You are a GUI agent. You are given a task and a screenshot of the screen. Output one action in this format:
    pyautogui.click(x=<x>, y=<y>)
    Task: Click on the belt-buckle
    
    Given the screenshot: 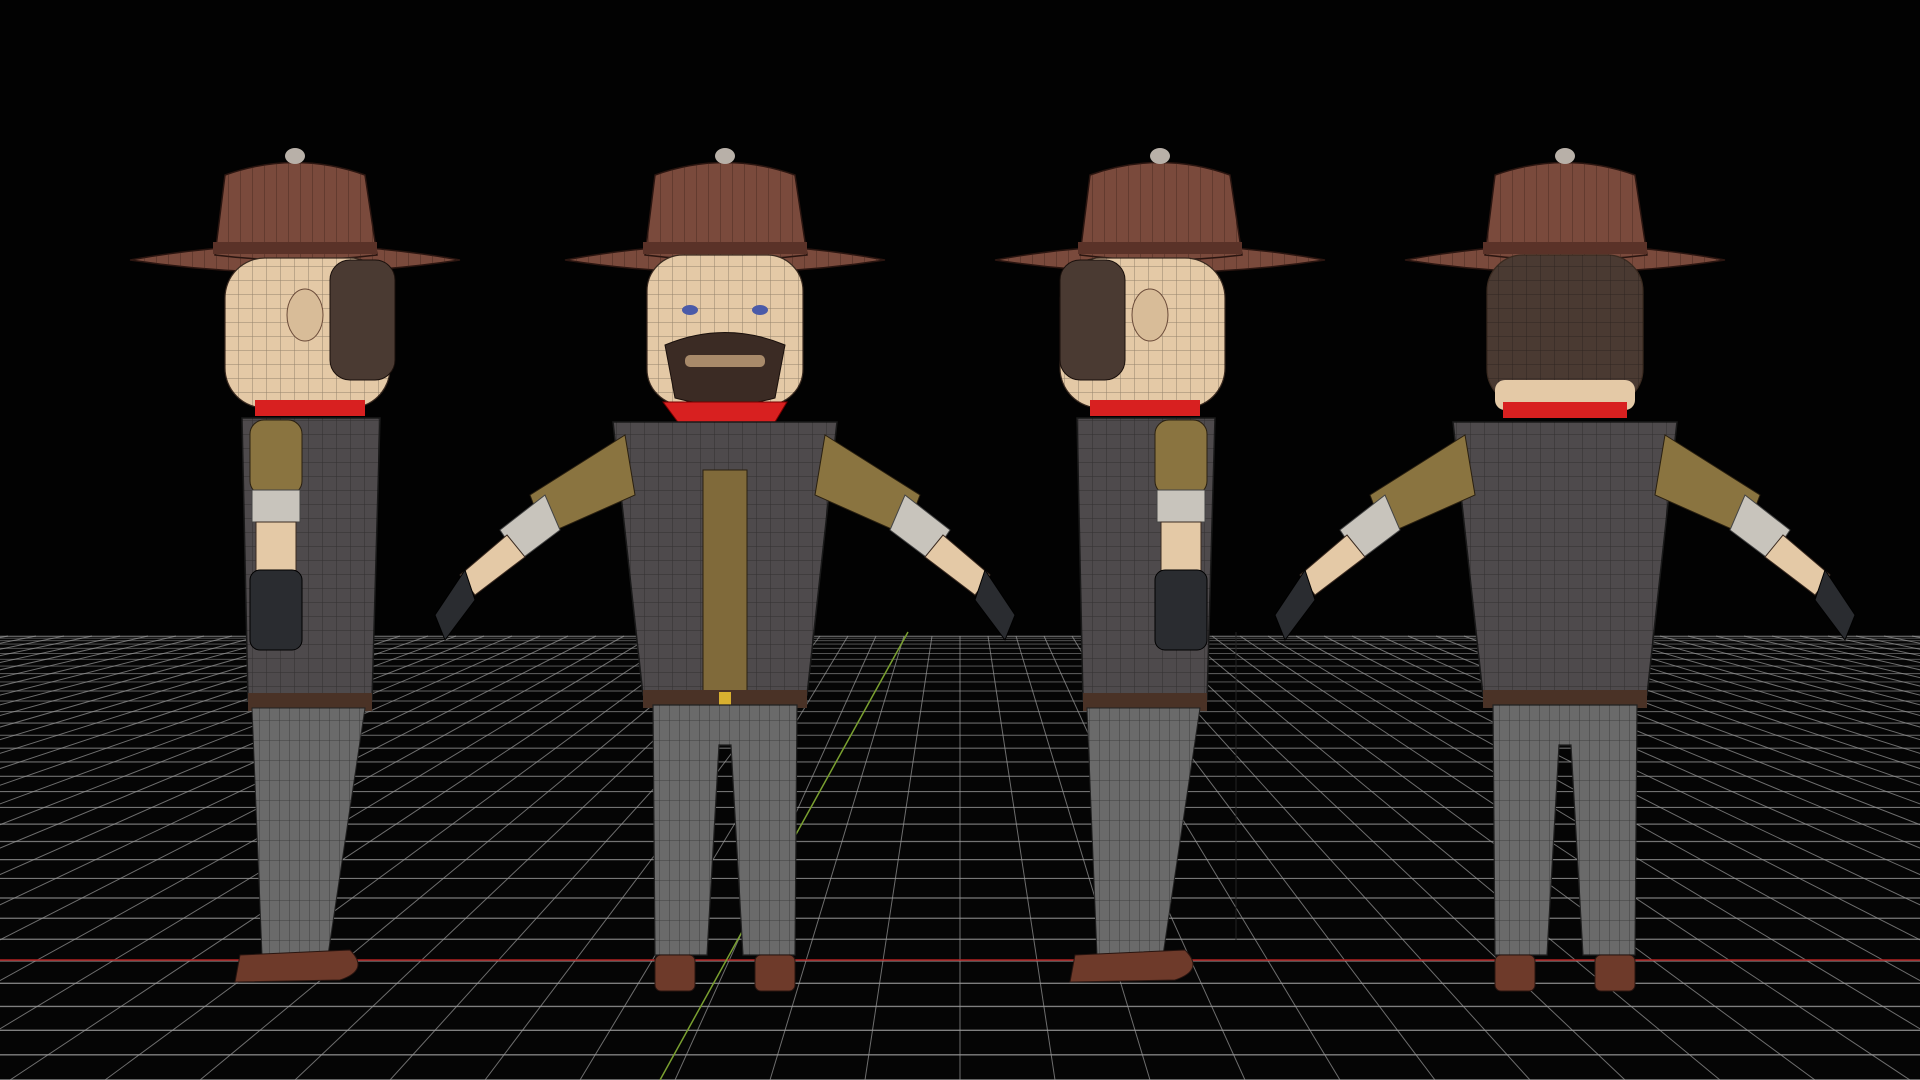 What is the action you would take?
    pyautogui.click(x=725, y=699)
    